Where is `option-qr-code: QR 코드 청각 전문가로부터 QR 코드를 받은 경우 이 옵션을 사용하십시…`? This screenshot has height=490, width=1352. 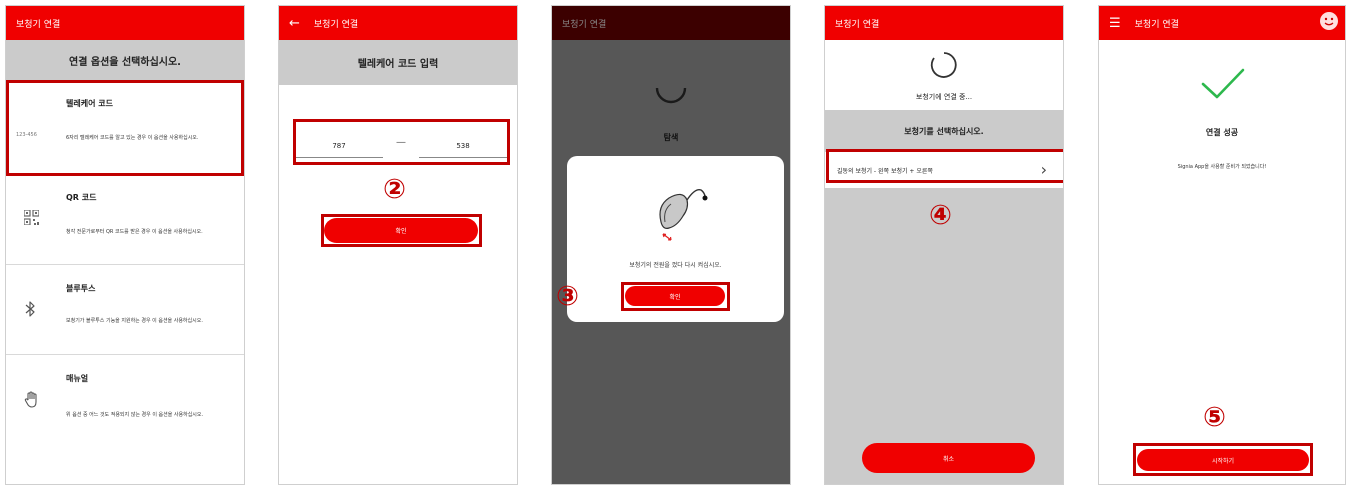 option-qr-code: QR 코드 청각 전문가로부터 QR 코드를 받은 경우 이 옵션을 사용하십시… is located at coordinates (125, 219).